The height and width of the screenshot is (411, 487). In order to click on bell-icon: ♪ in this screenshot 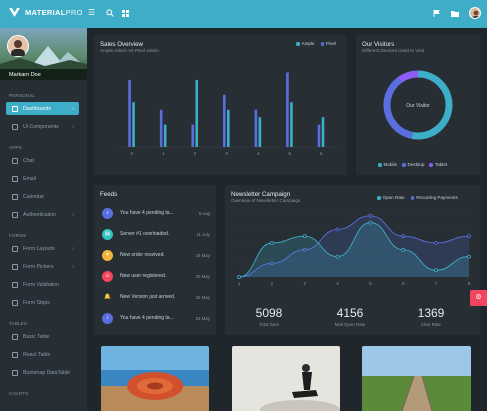, I will do `click(107, 318)`.